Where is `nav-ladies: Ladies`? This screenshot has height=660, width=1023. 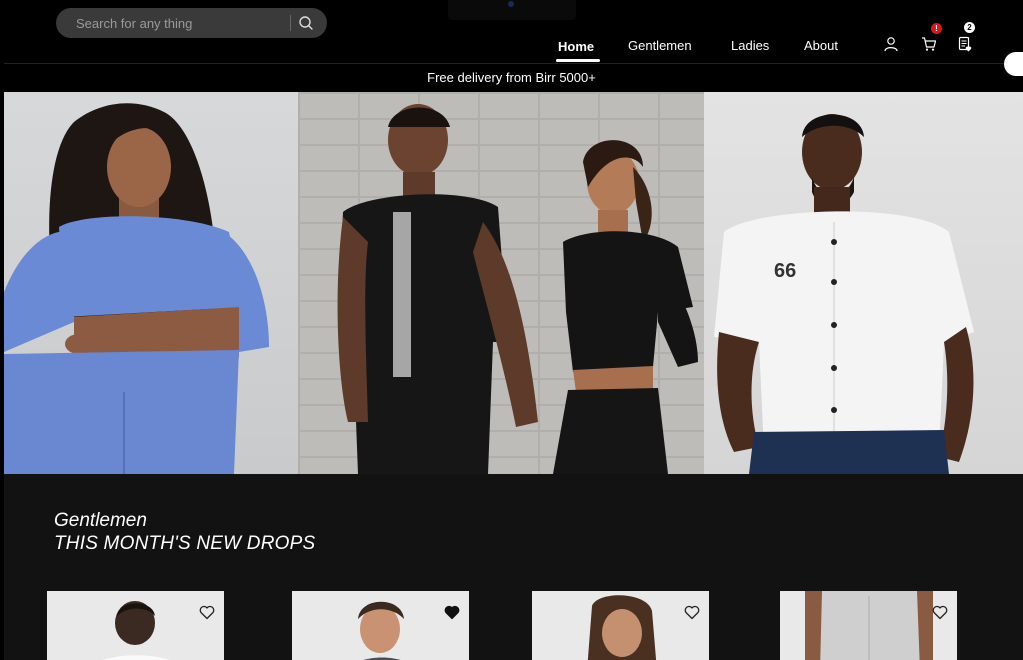
nav-ladies: Ladies is located at coordinates (750, 45).